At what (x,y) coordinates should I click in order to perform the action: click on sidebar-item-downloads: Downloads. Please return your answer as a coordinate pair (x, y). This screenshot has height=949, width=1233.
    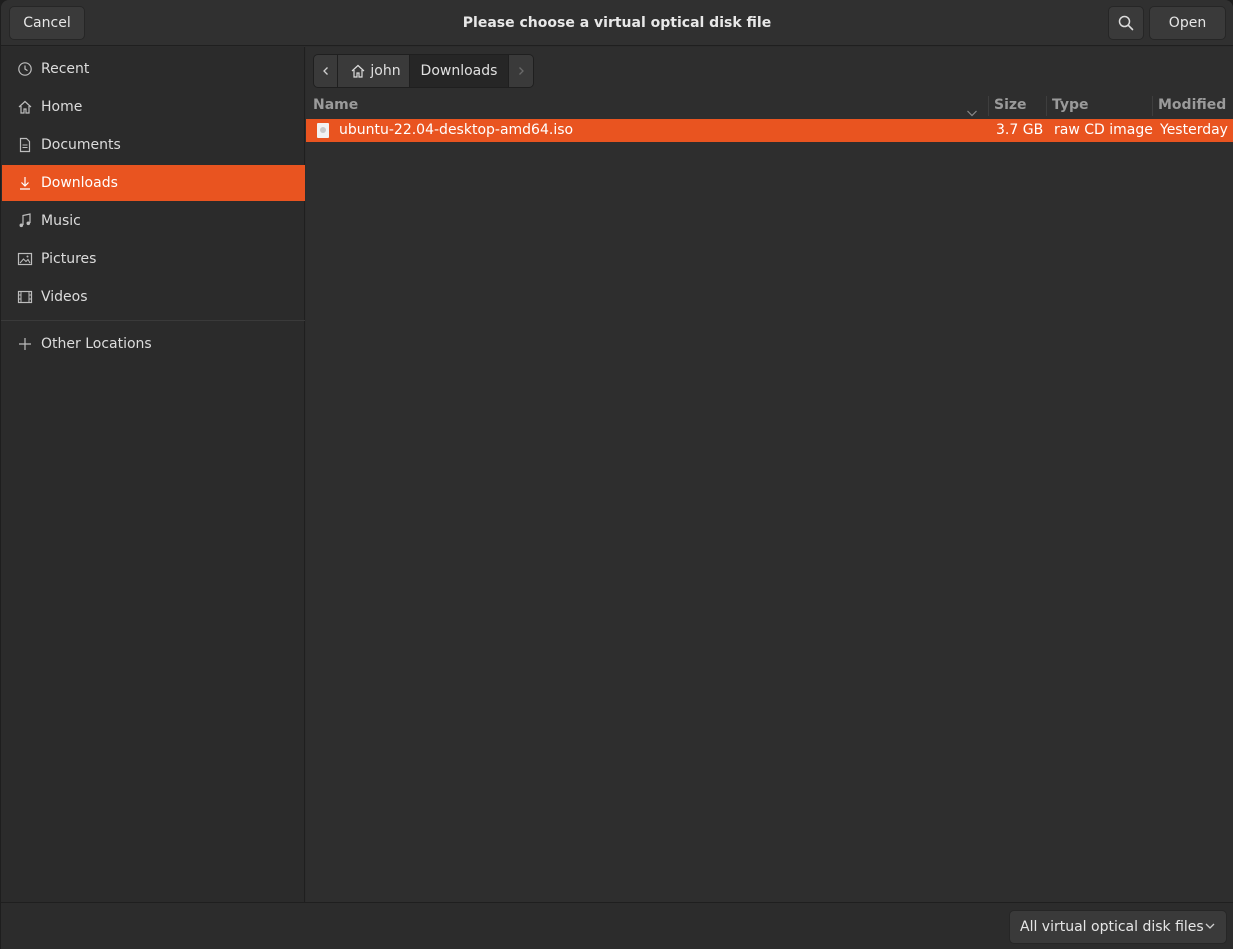
    Looking at the image, I should click on (153, 183).